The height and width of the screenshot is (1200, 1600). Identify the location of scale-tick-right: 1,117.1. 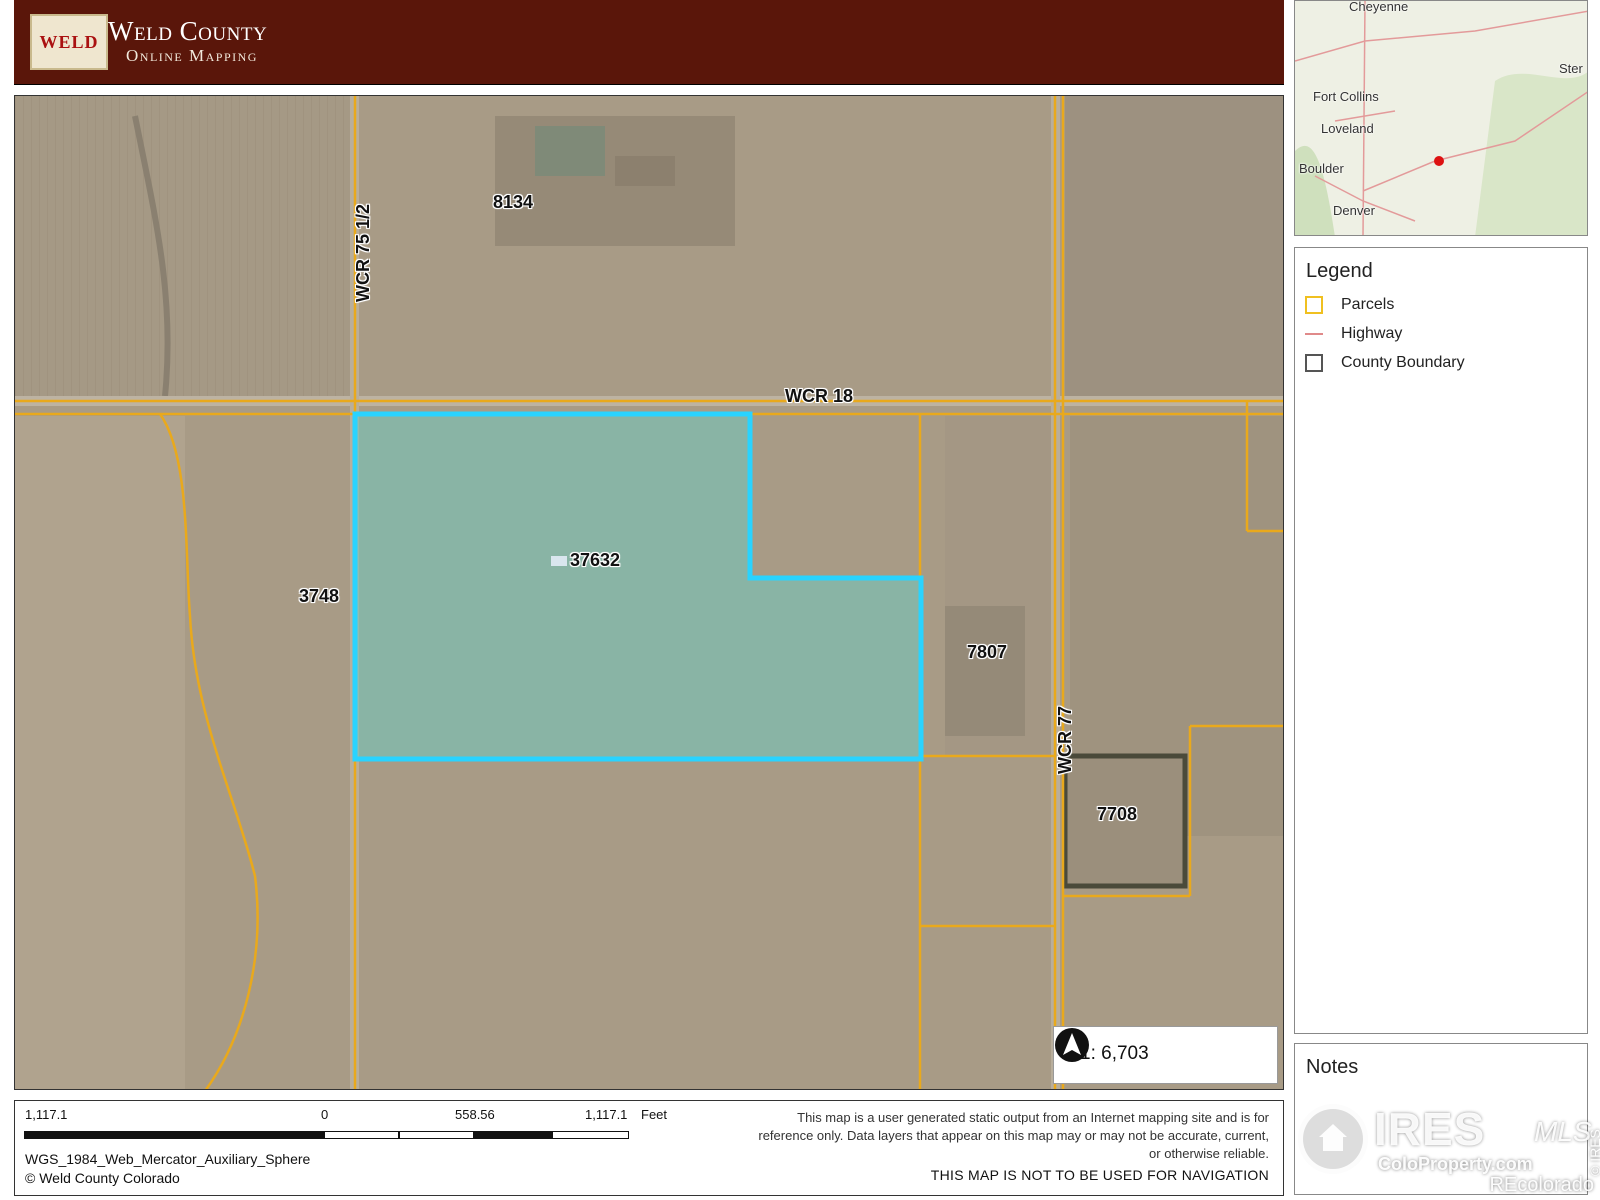
(606, 1114).